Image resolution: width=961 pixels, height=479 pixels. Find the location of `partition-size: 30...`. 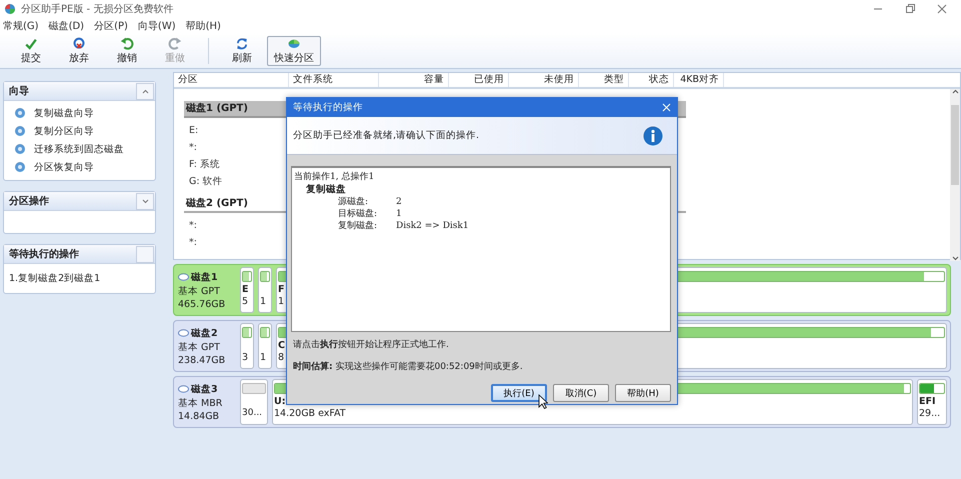

partition-size: 30... is located at coordinates (252, 413).